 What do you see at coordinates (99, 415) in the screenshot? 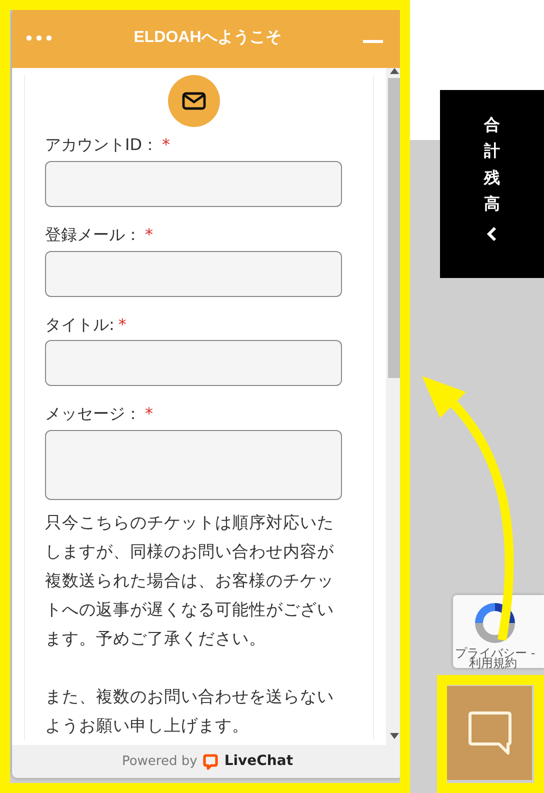
I see `field-label: メッセージ： *` at bounding box center [99, 415].